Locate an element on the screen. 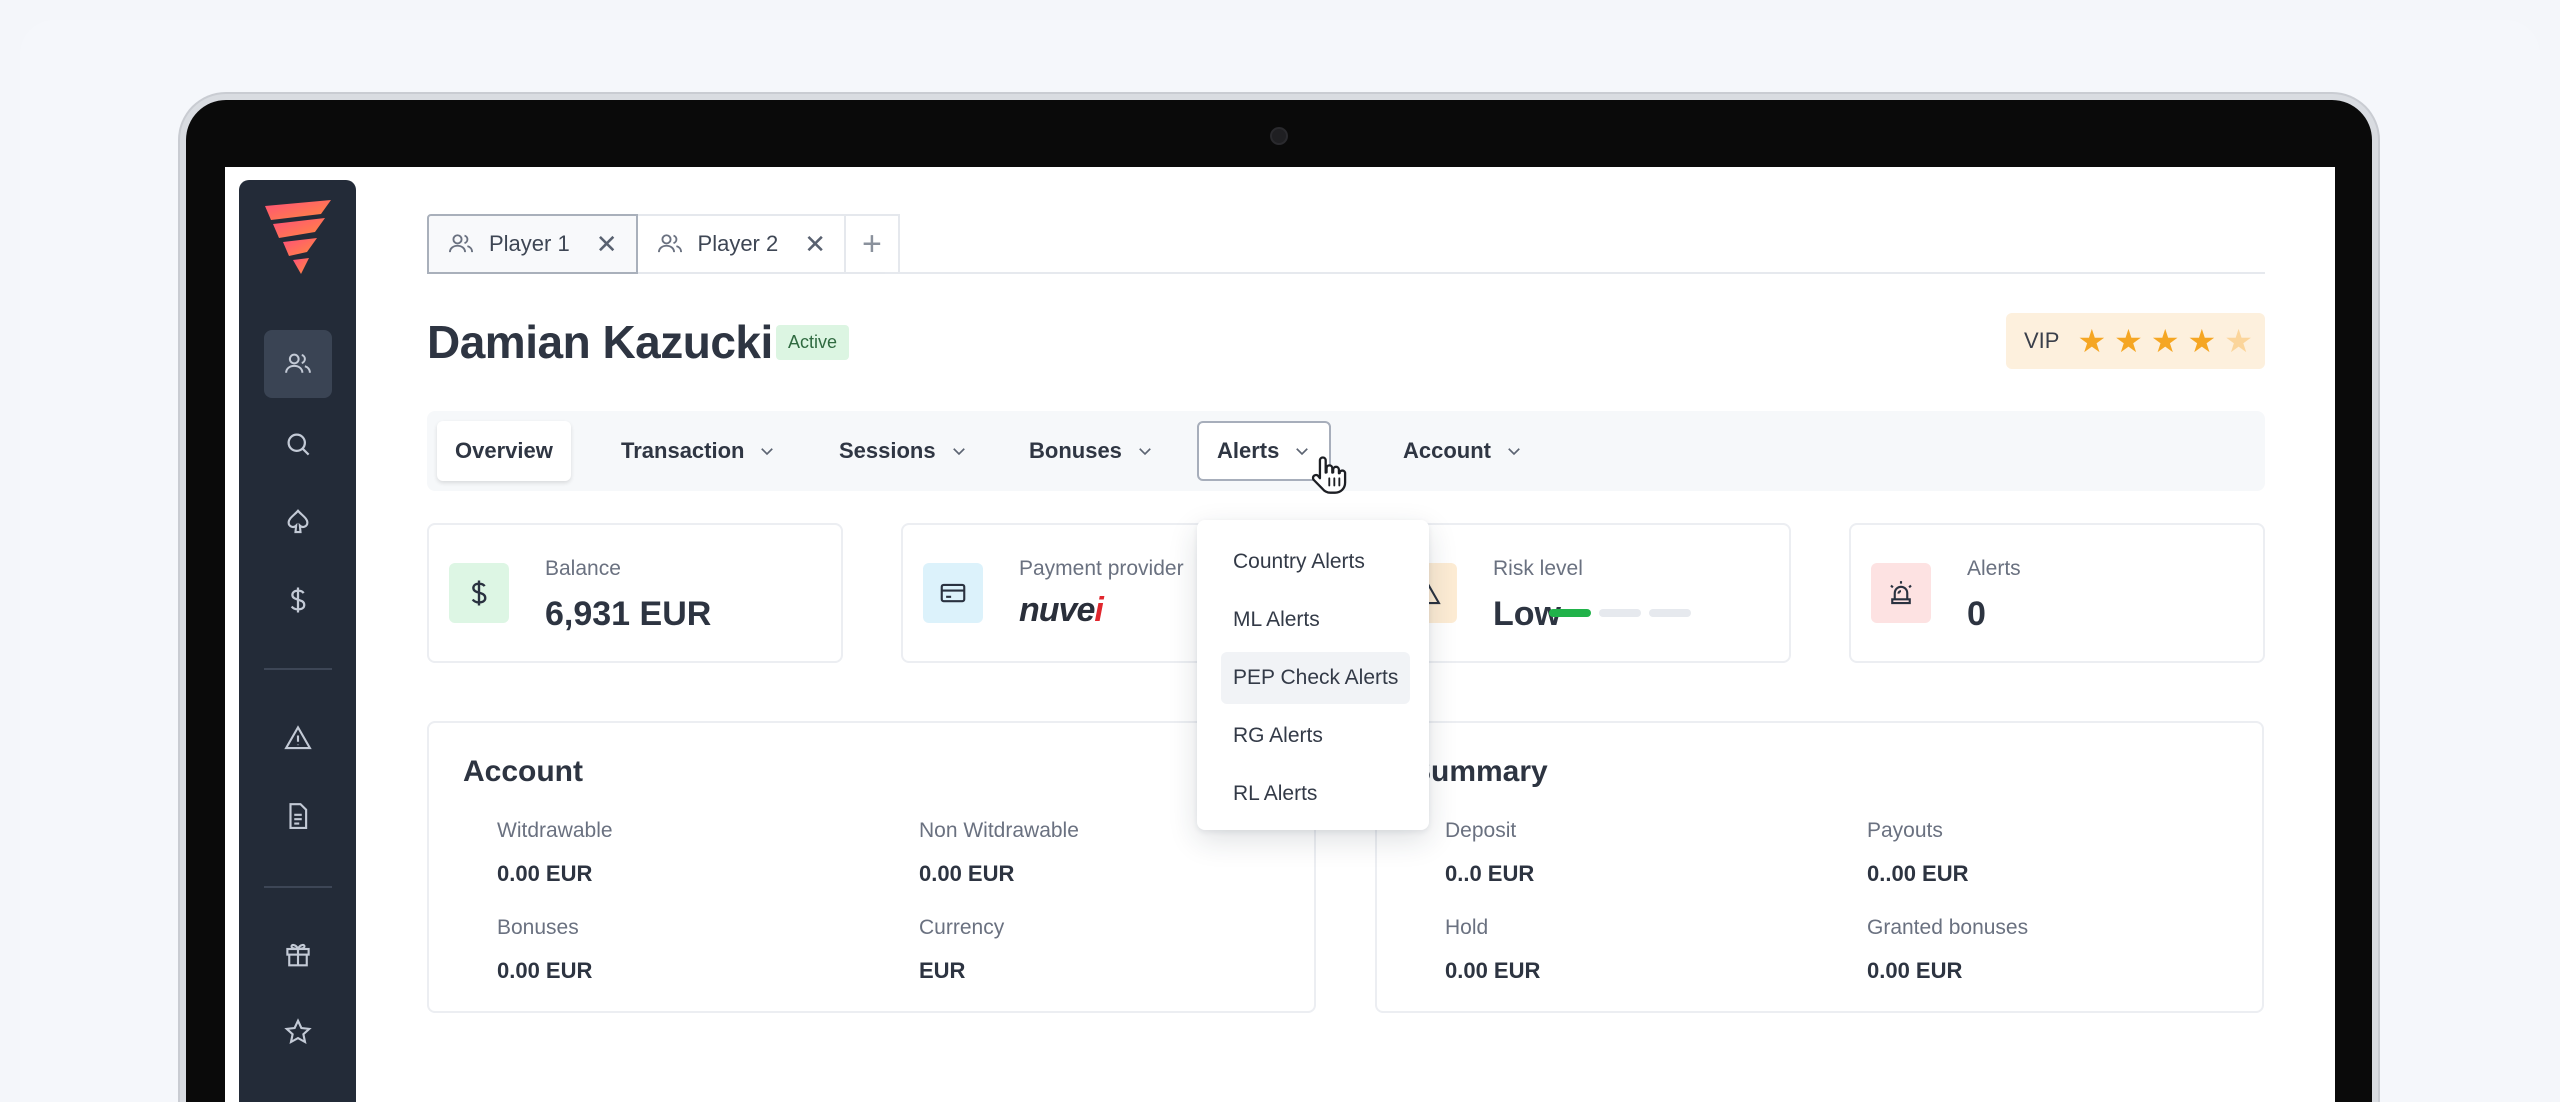 This screenshot has height=1102, width=2560. nav-reports-button is located at coordinates (298, 816).